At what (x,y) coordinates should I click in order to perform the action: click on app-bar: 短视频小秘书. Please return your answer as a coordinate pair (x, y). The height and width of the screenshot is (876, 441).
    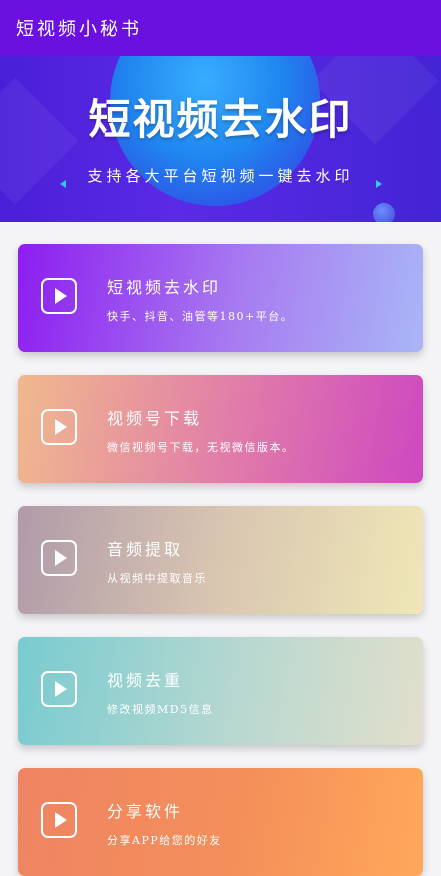
    Looking at the image, I should click on (220, 28).